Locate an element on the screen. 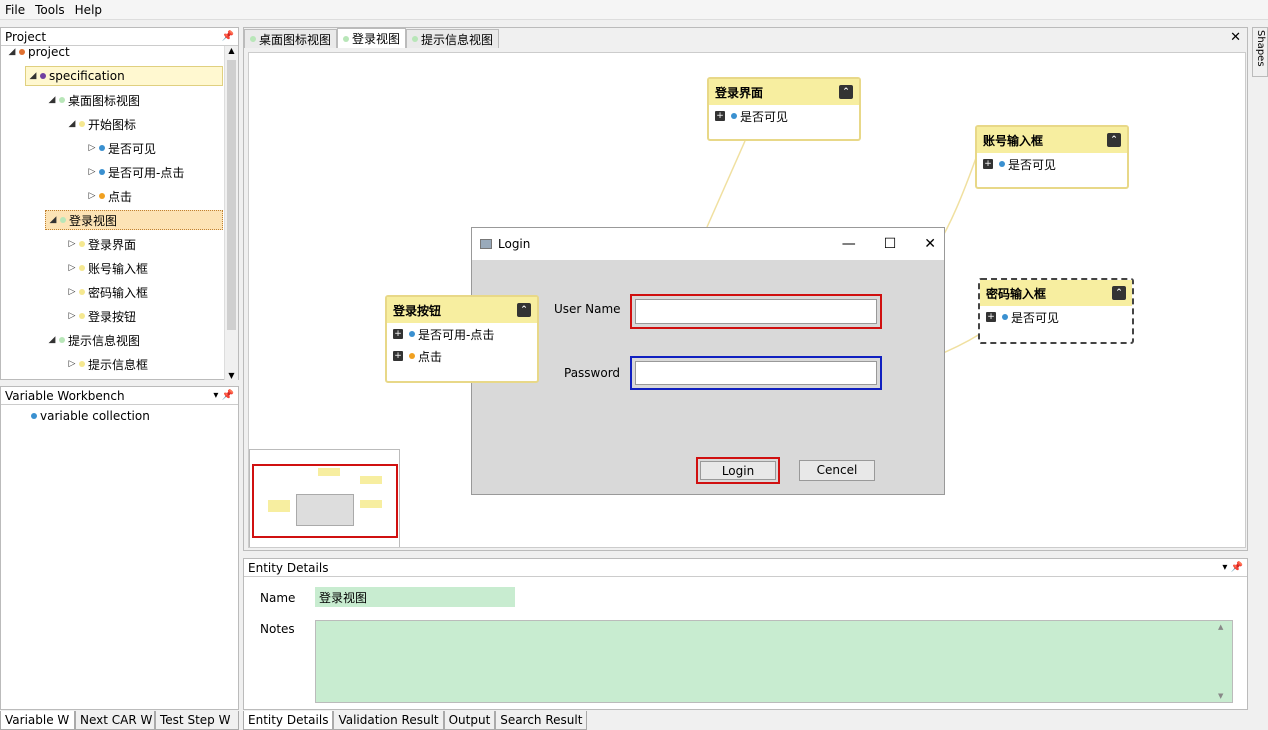  variable-collection-item: variable collection is located at coordinates (119, 414).